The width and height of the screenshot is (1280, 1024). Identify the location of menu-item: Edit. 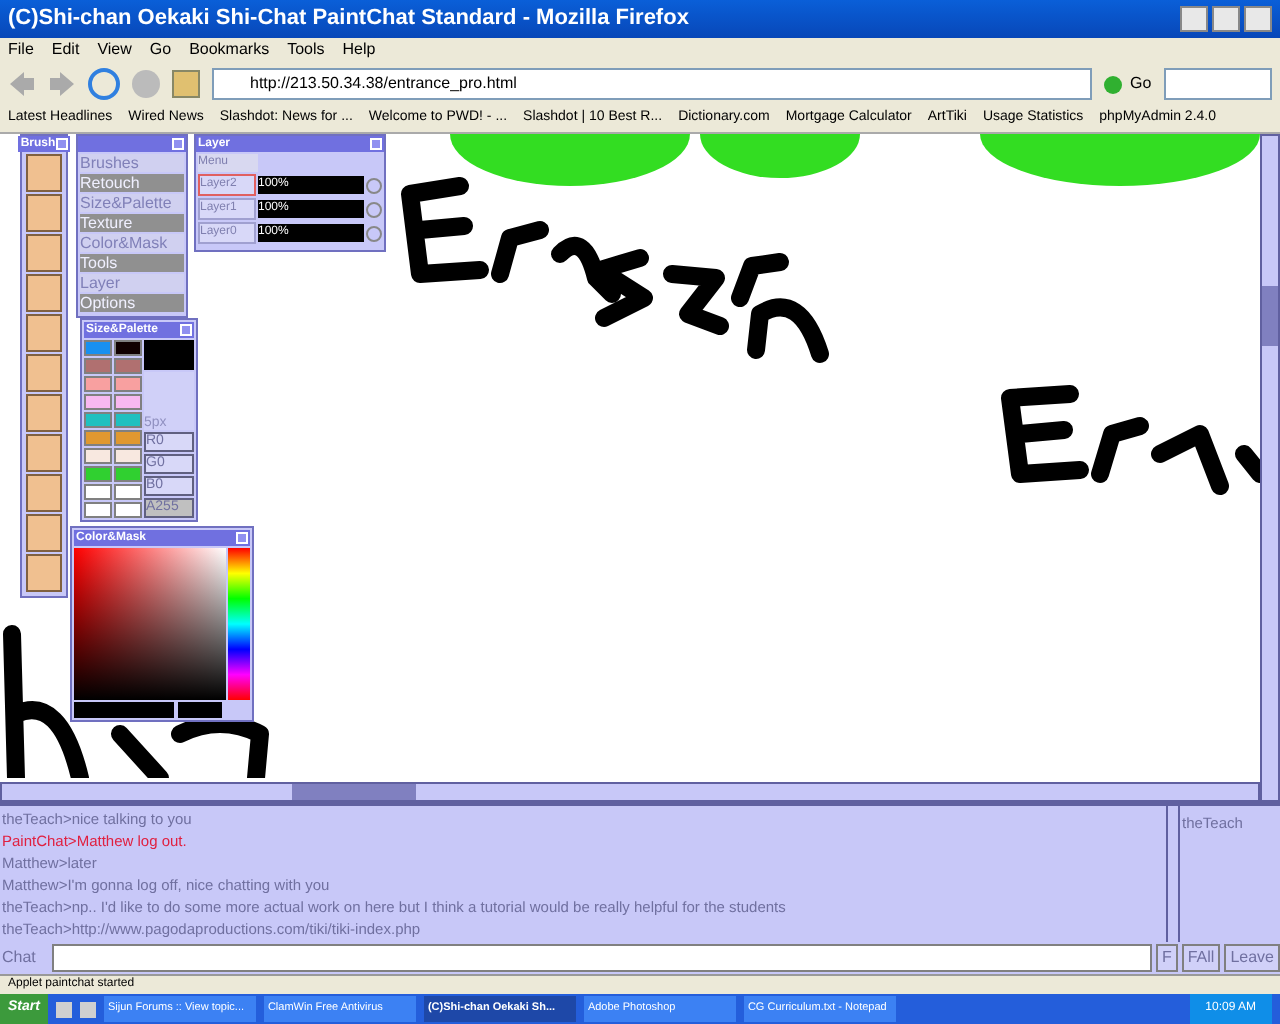
(65, 50).